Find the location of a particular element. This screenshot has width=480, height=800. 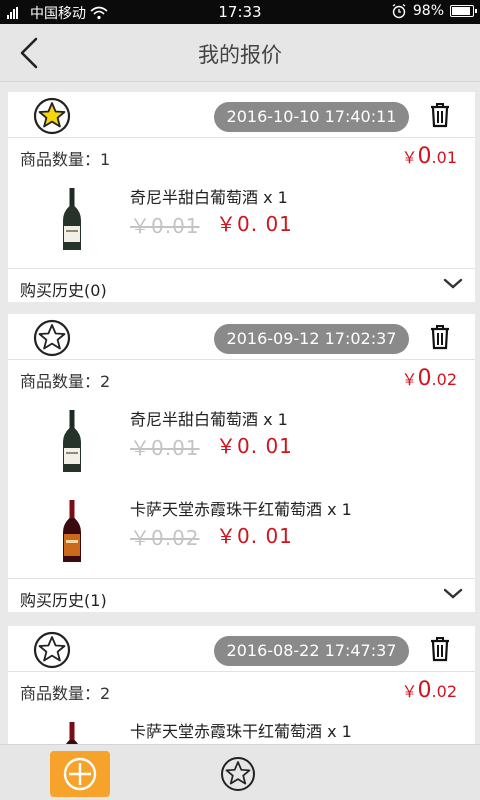

quantity-row: 商品数量：1 is located at coordinates (65, 158).